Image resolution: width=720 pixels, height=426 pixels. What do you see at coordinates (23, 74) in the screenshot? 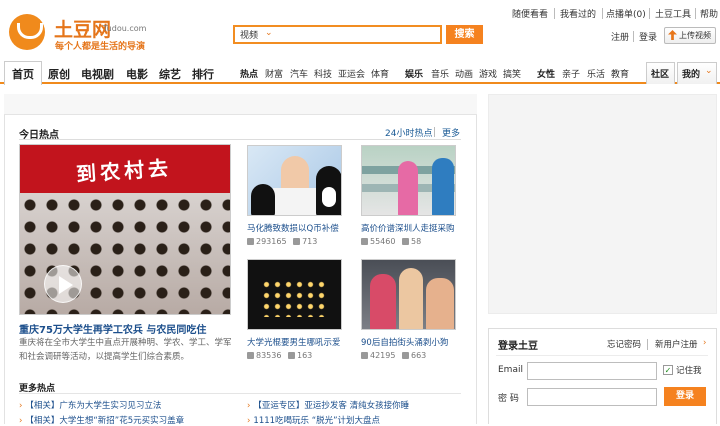
I see `nav-home: 首页` at bounding box center [23, 74].